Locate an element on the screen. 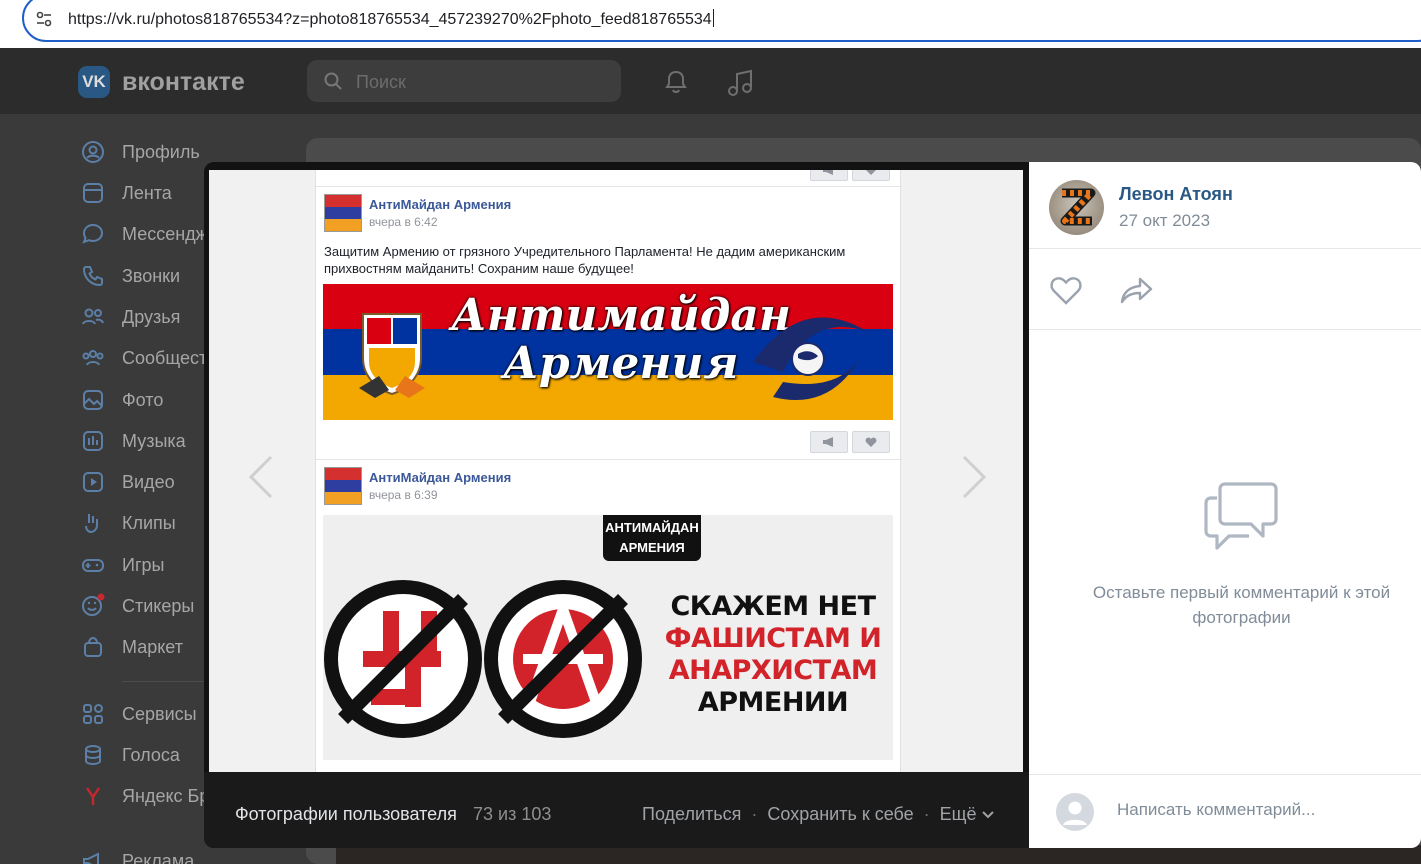 The height and width of the screenshot is (864, 1421). feed-icon is located at coordinates (93, 193).